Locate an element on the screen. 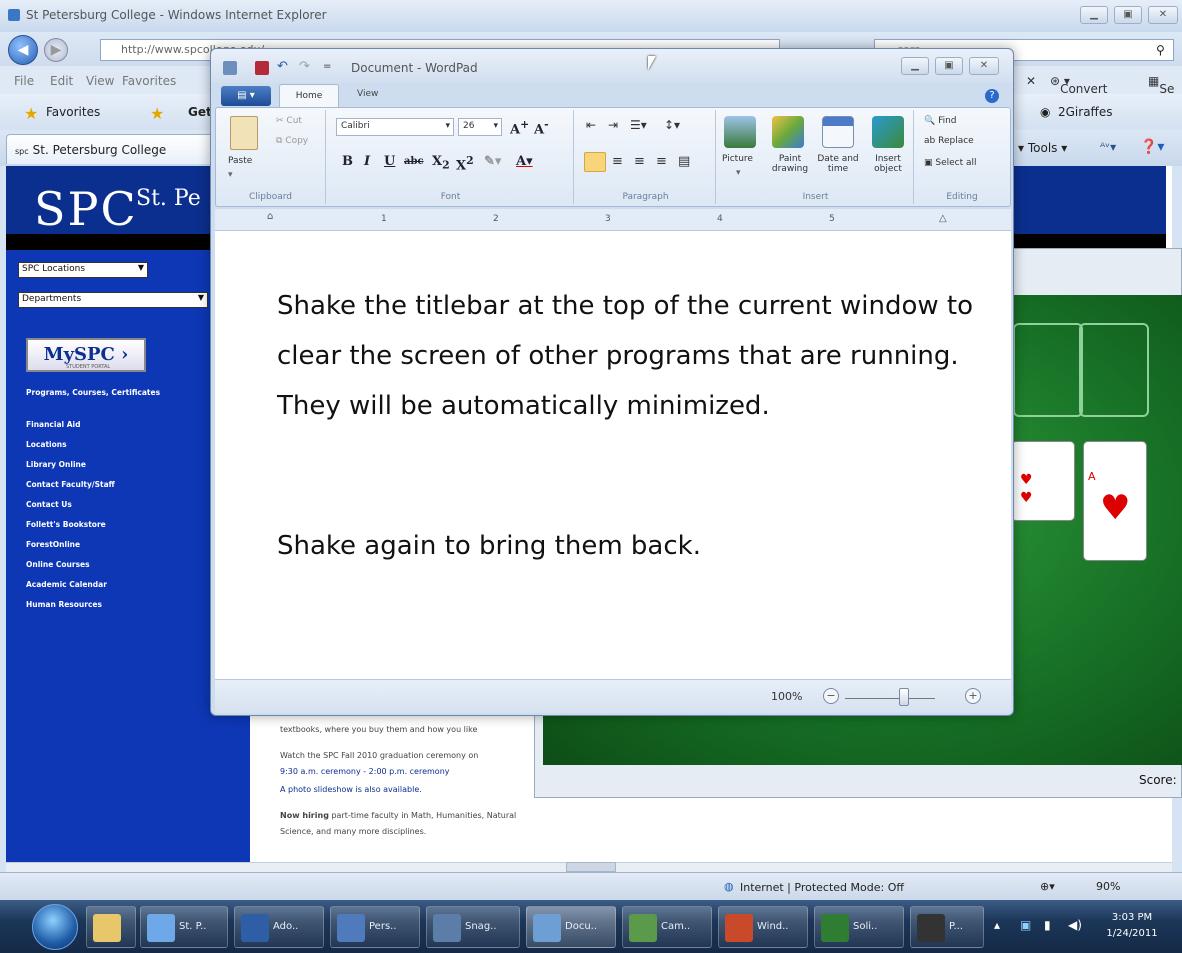 This screenshot has height=953, width=1182. taskbar-explorer is located at coordinates (111, 927).